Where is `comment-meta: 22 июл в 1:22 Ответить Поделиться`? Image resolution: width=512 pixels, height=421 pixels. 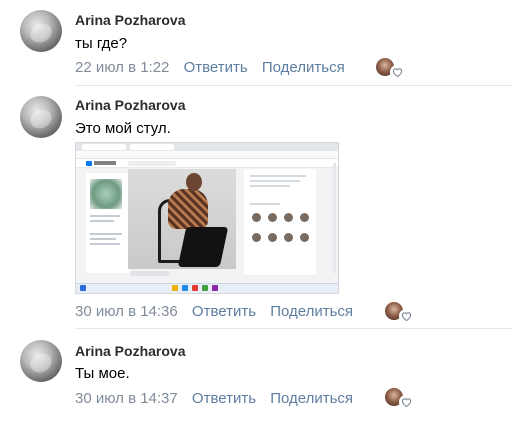
comment-meta: 22 июл в 1:22 Ответить Поделиться is located at coordinates (215, 67).